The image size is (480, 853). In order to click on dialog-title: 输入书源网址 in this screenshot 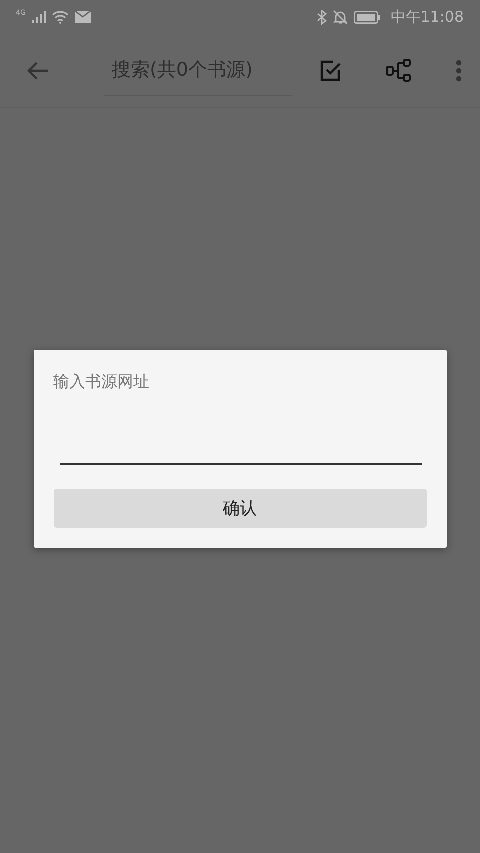, I will do `click(102, 382)`.